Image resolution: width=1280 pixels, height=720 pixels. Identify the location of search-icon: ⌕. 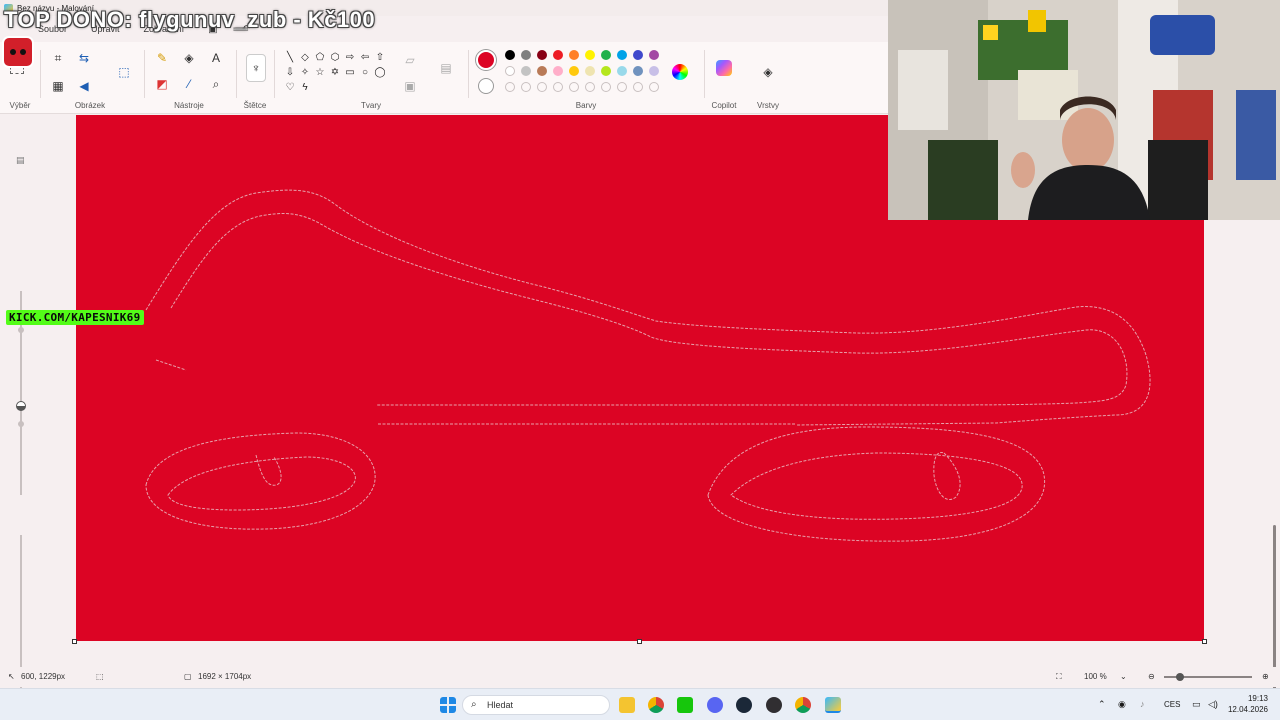
(474, 704).